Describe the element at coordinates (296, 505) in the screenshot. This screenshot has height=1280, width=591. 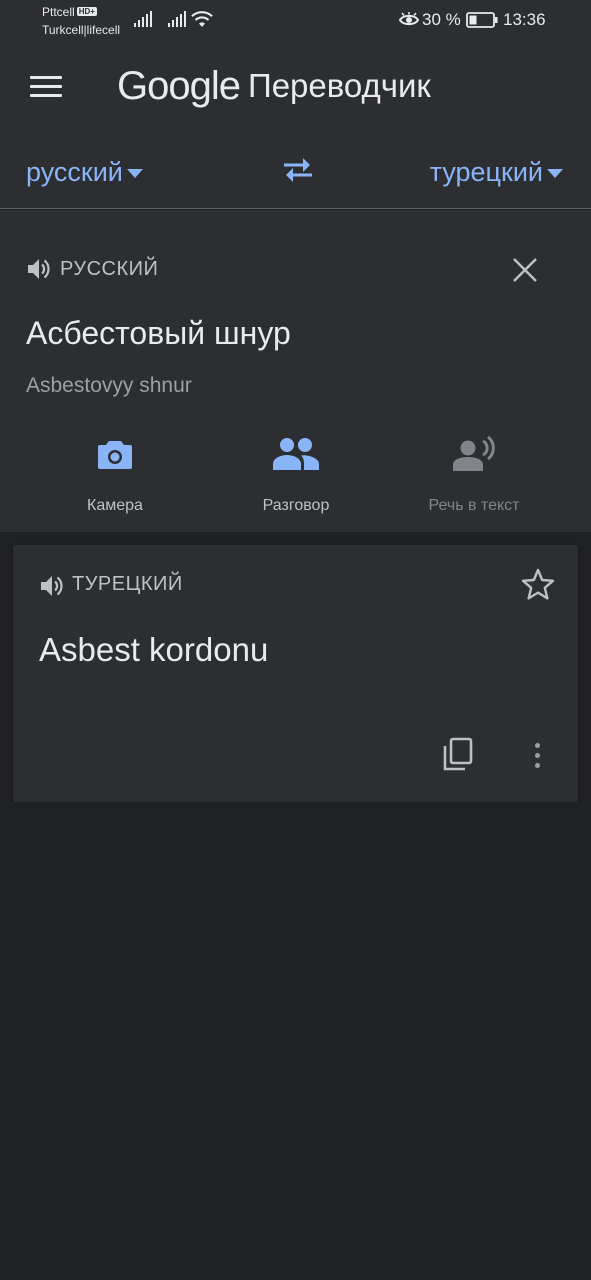
I see `conversation-label: Разговор` at that location.